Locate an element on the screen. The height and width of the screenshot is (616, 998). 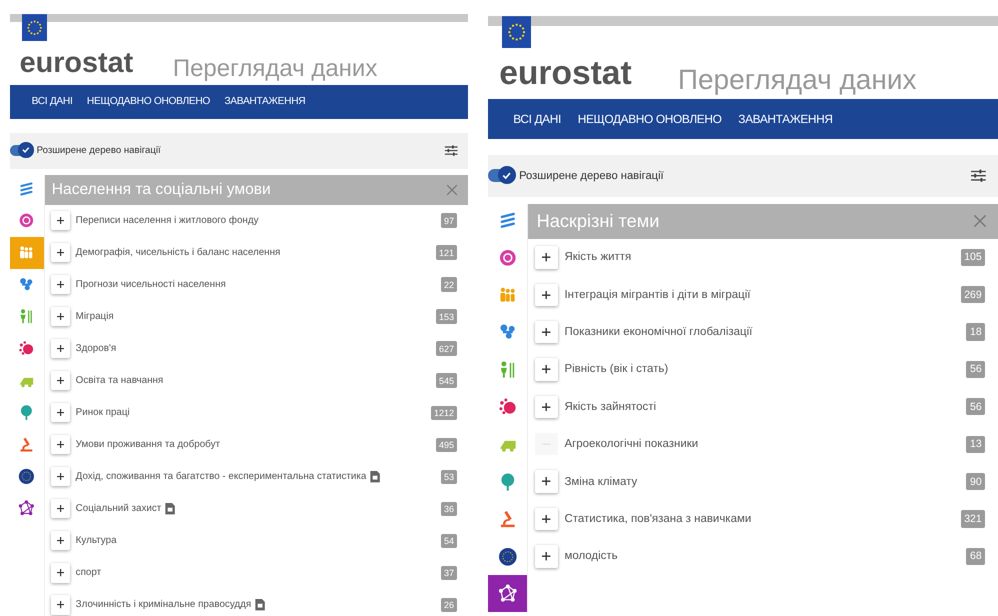
tree-item-label: Показники економічної глобалізації is located at coordinates (658, 332).